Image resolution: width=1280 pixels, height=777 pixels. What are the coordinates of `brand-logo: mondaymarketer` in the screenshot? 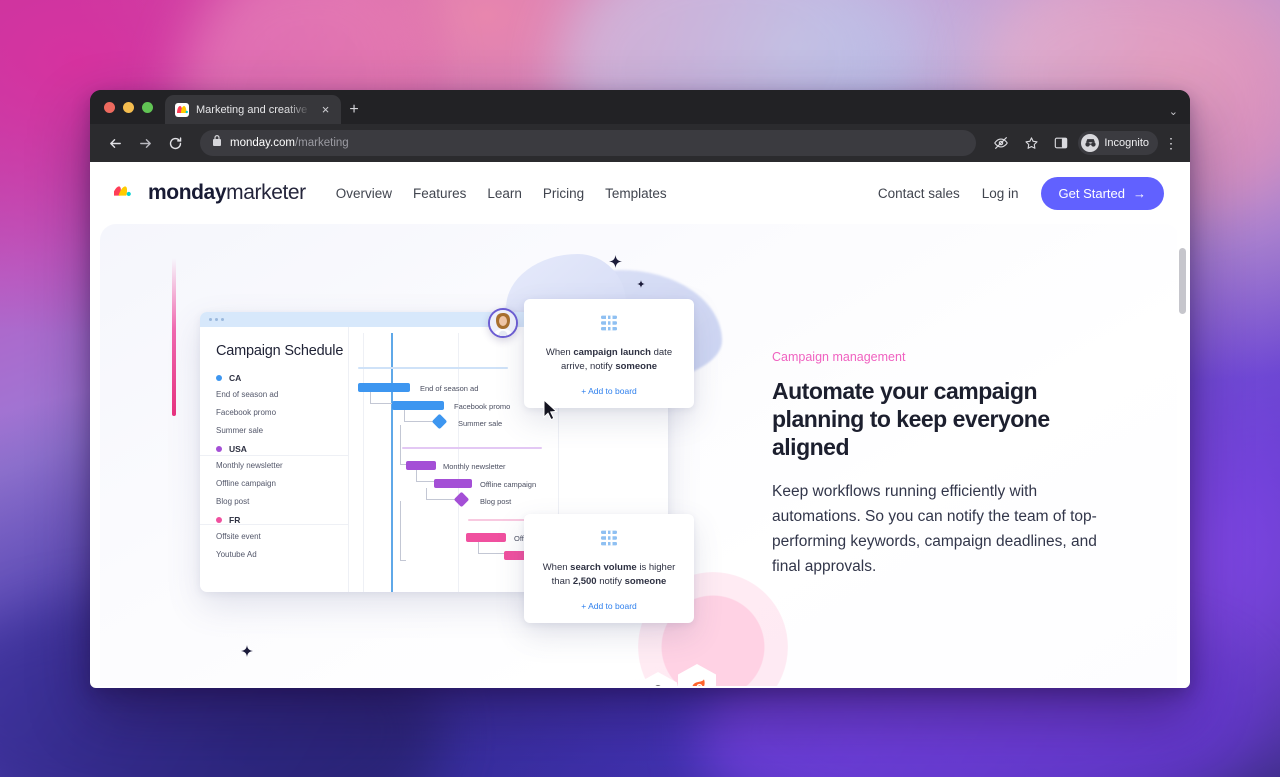 It's located at (209, 193).